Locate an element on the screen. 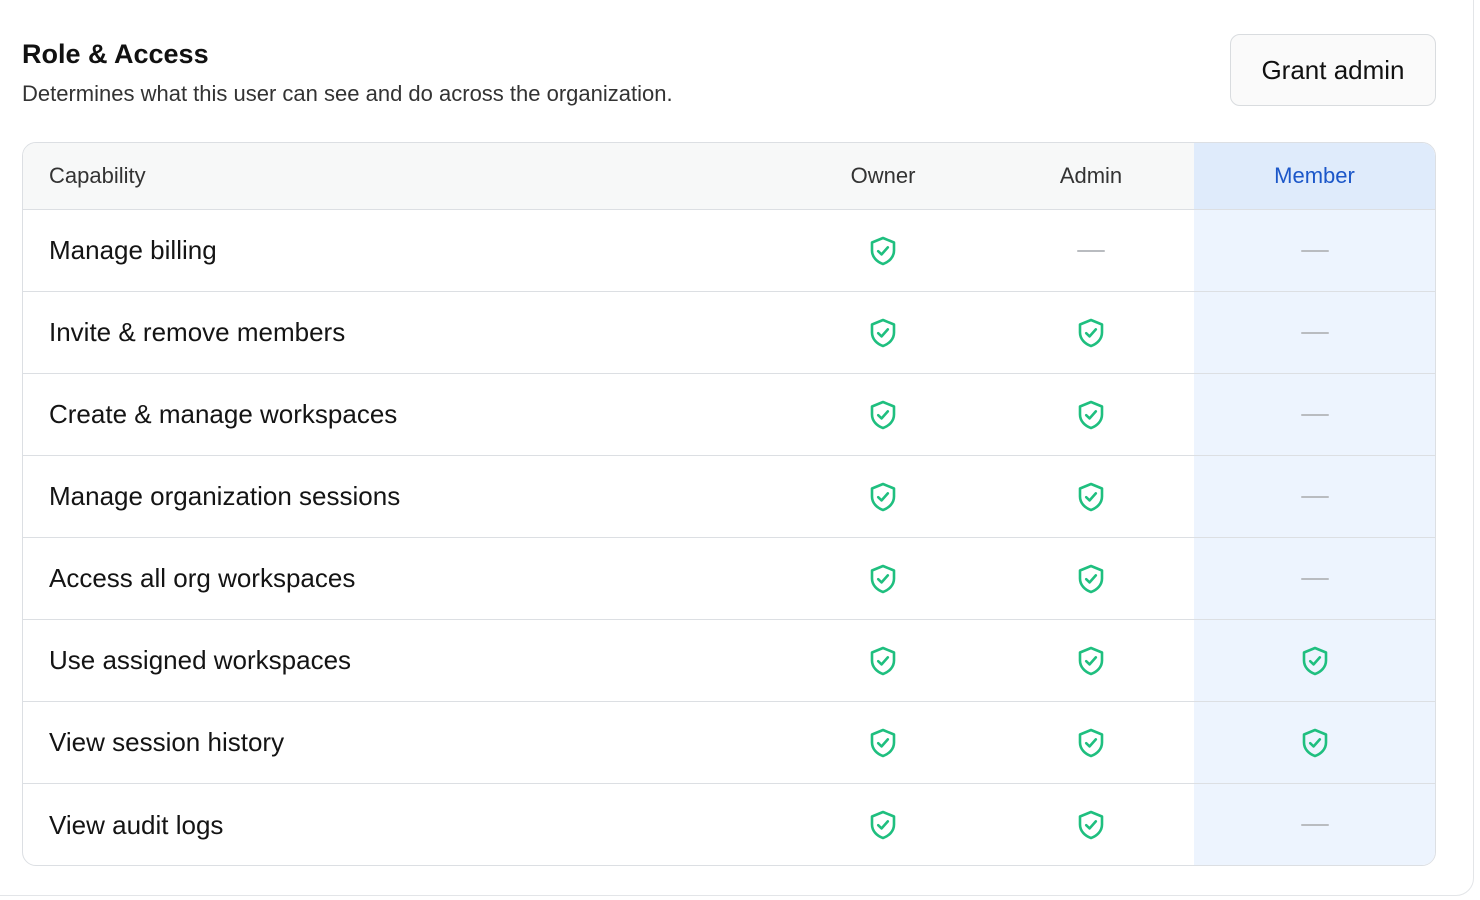 This screenshot has height=900, width=1480. header-member-label: Member is located at coordinates (1314, 175).